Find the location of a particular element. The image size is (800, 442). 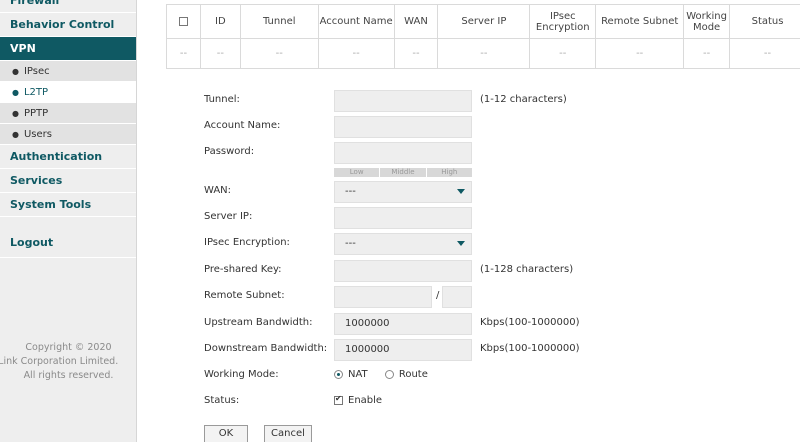

strength-middle: Middle is located at coordinates (403, 172).